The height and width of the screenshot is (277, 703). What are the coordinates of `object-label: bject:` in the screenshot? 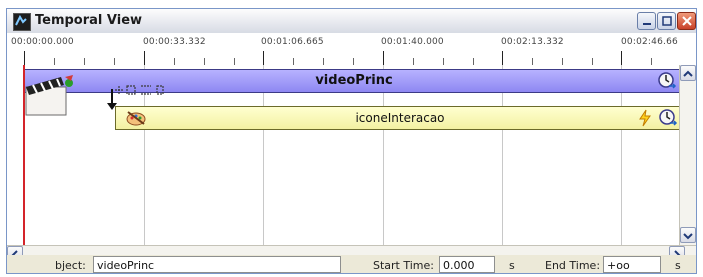 It's located at (70, 265).